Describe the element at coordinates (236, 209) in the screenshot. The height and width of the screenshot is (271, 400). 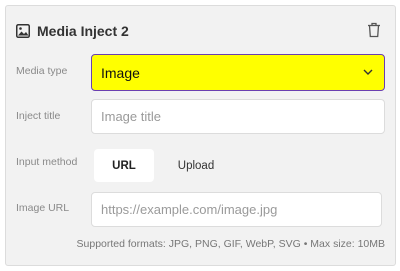
I see `image-url-input` at that location.